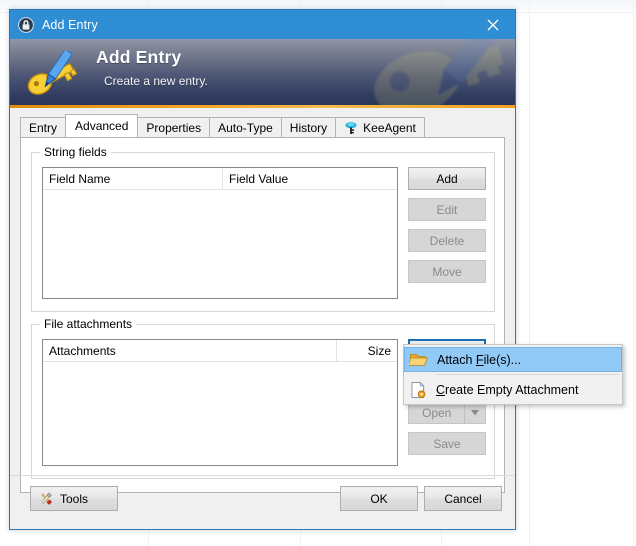 This screenshot has height=546, width=636. Describe the element at coordinates (220, 244) in the screenshot. I see `string-fields-list-body` at that location.